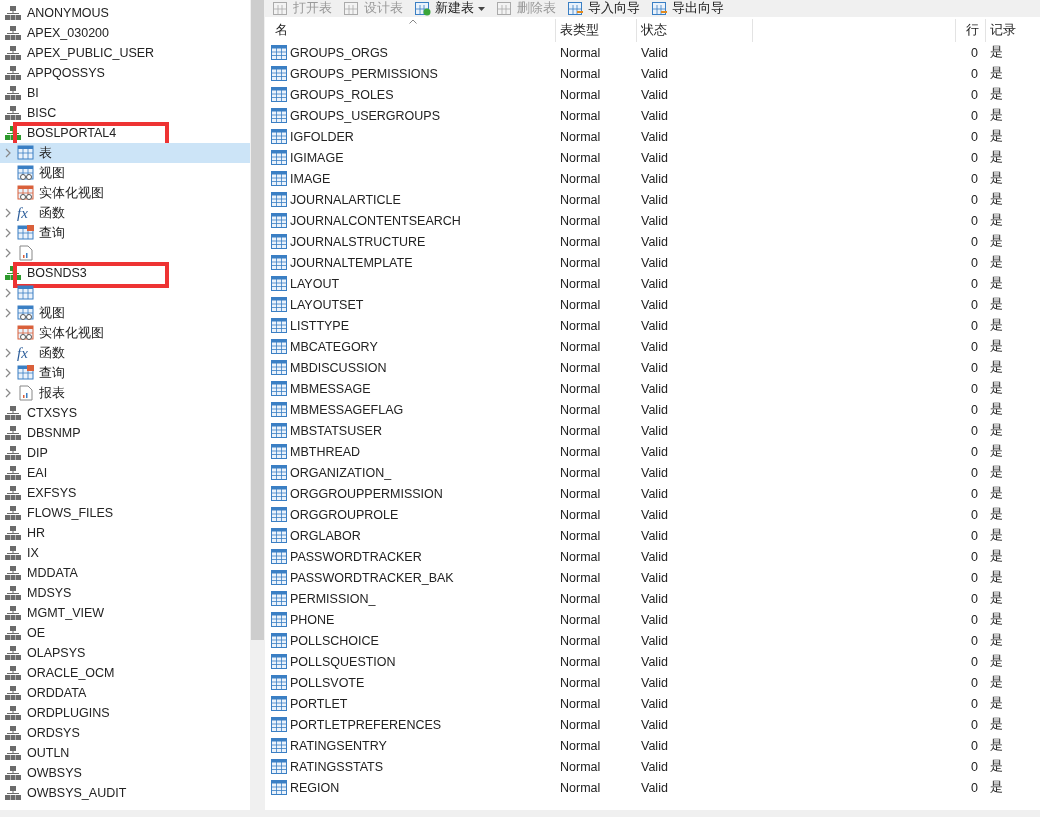 This screenshot has width=1040, height=817. I want to click on caret-icon, so click(481, 8).